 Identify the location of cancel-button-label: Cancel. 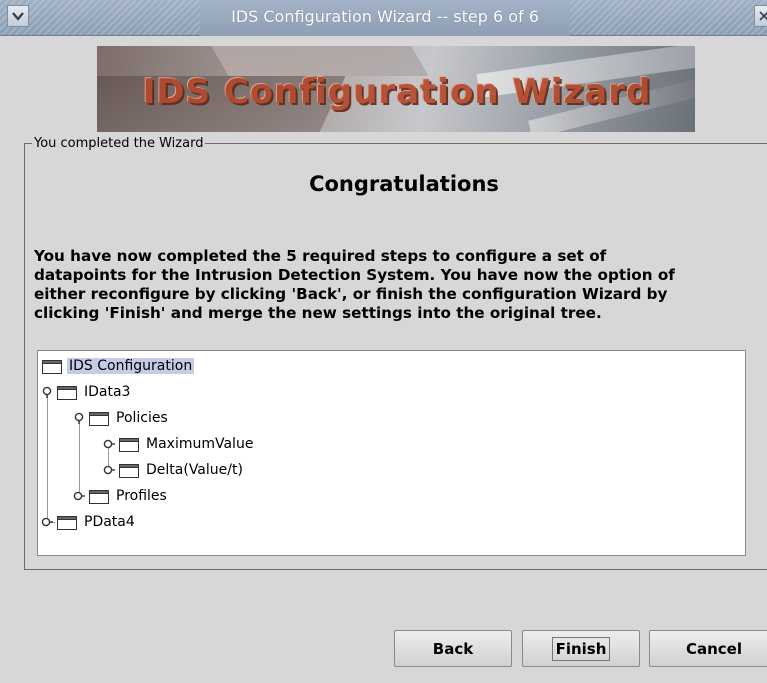
(713, 648).